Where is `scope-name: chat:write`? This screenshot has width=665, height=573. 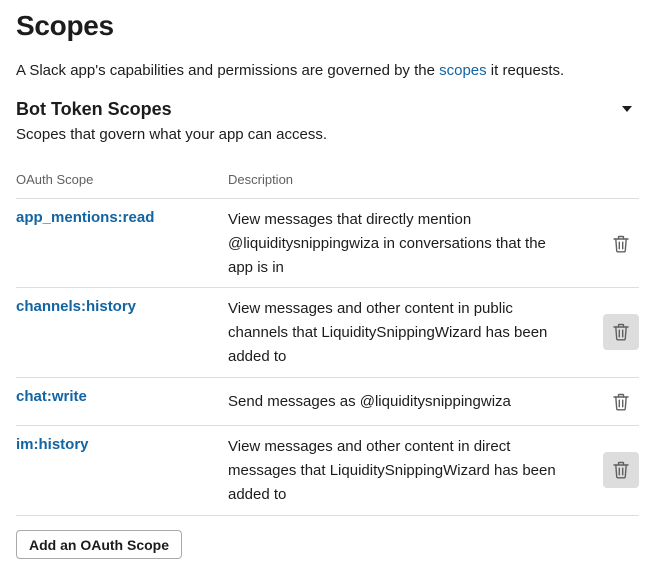 scope-name: chat:write is located at coordinates (51, 396).